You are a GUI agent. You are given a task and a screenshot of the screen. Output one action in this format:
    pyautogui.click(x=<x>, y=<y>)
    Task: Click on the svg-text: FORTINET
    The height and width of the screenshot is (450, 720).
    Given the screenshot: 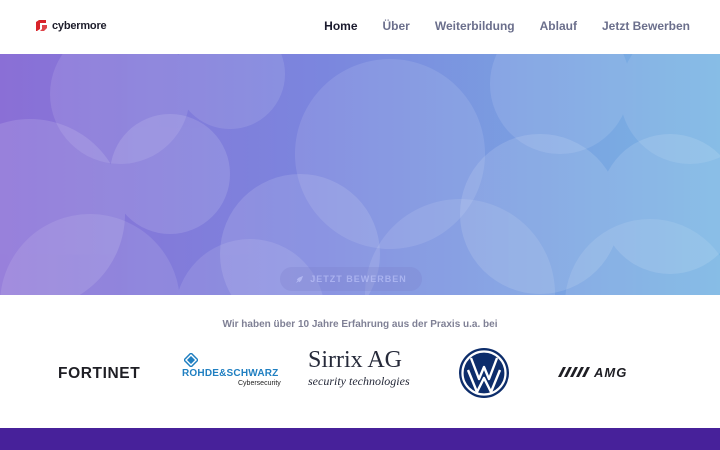 What is the action you would take?
    pyautogui.click(x=99, y=373)
    